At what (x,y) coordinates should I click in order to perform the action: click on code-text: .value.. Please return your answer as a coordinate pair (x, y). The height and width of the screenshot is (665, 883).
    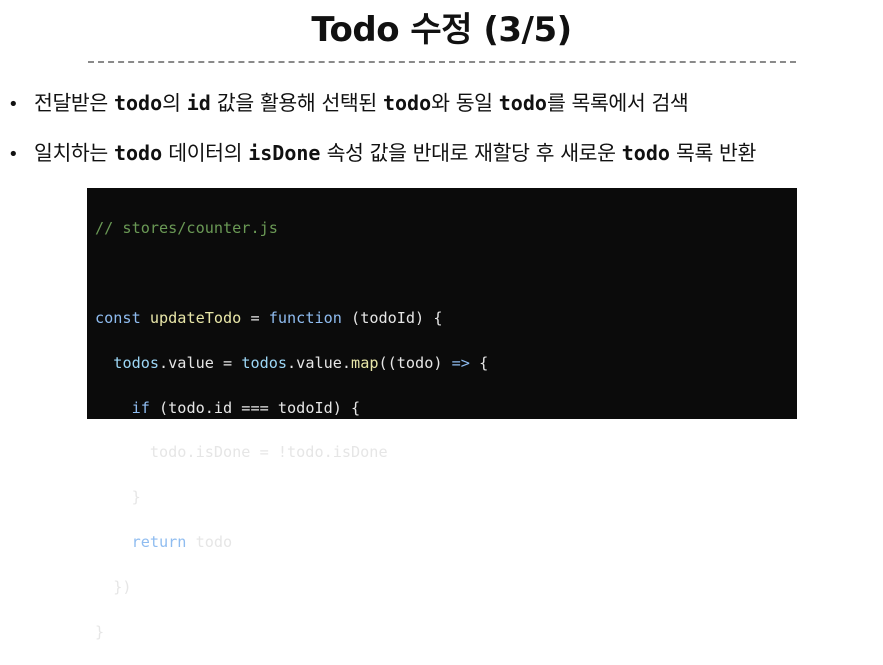
    Looking at the image, I should click on (319, 362).